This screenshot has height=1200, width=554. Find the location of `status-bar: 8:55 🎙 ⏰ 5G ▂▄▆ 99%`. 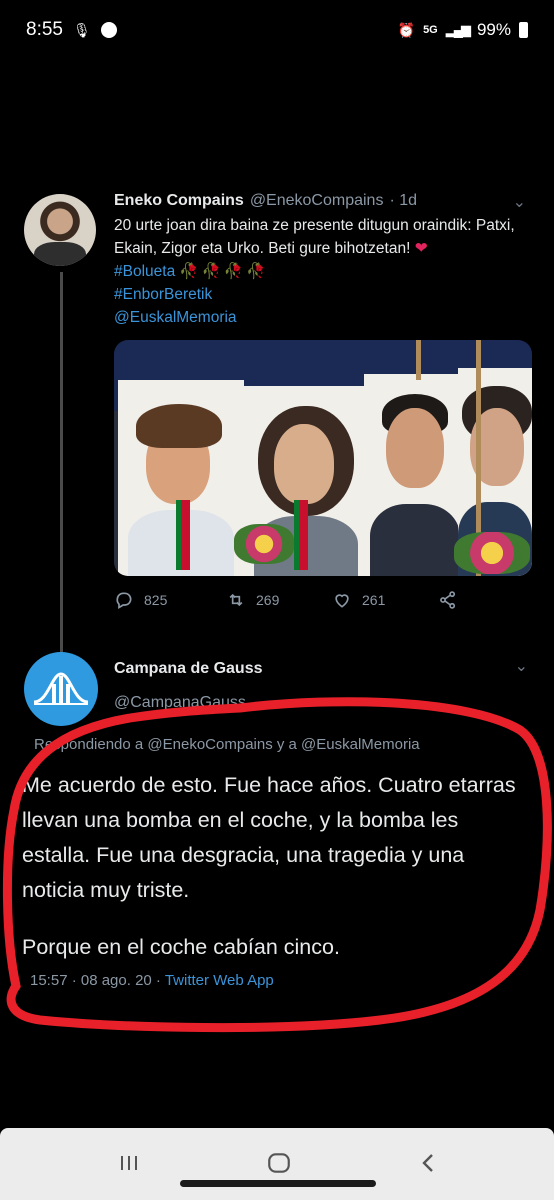

status-bar: 8:55 🎙 ⏰ 5G ▂▄▆ 99% is located at coordinates (277, 30).